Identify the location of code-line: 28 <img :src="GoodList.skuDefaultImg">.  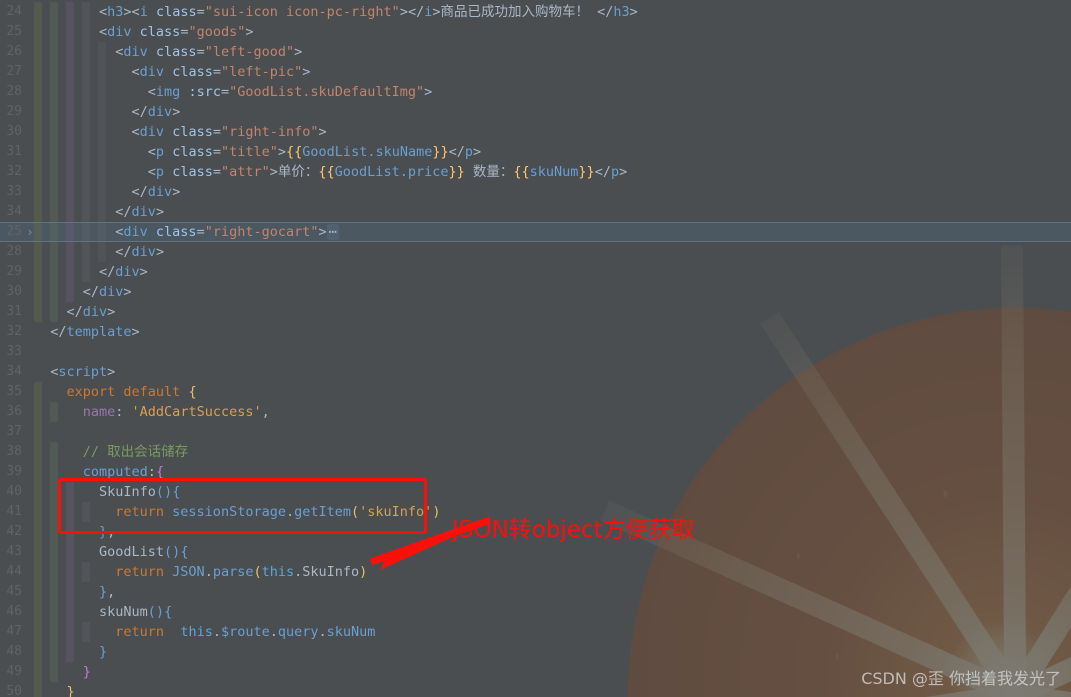
(535, 92).